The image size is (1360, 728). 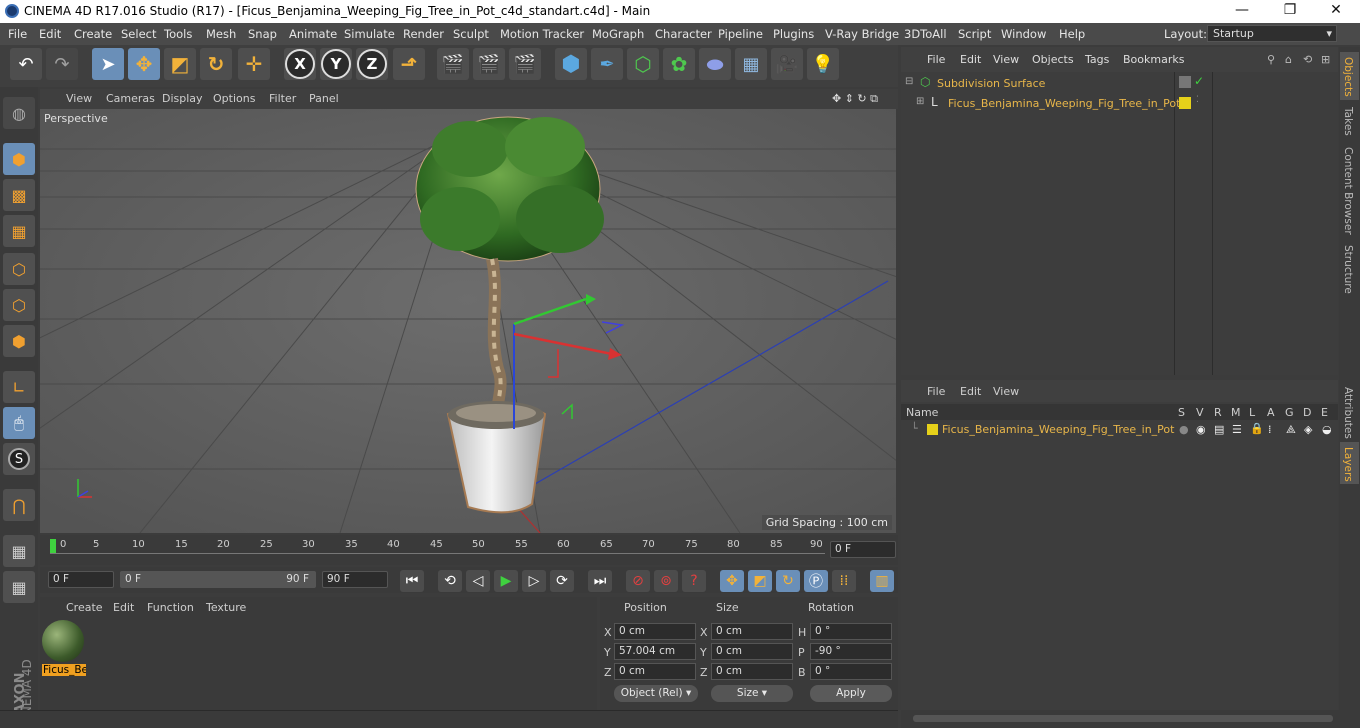 What do you see at coordinates (19, 305) in the screenshot?
I see `edges-mode-button: ⬡` at bounding box center [19, 305].